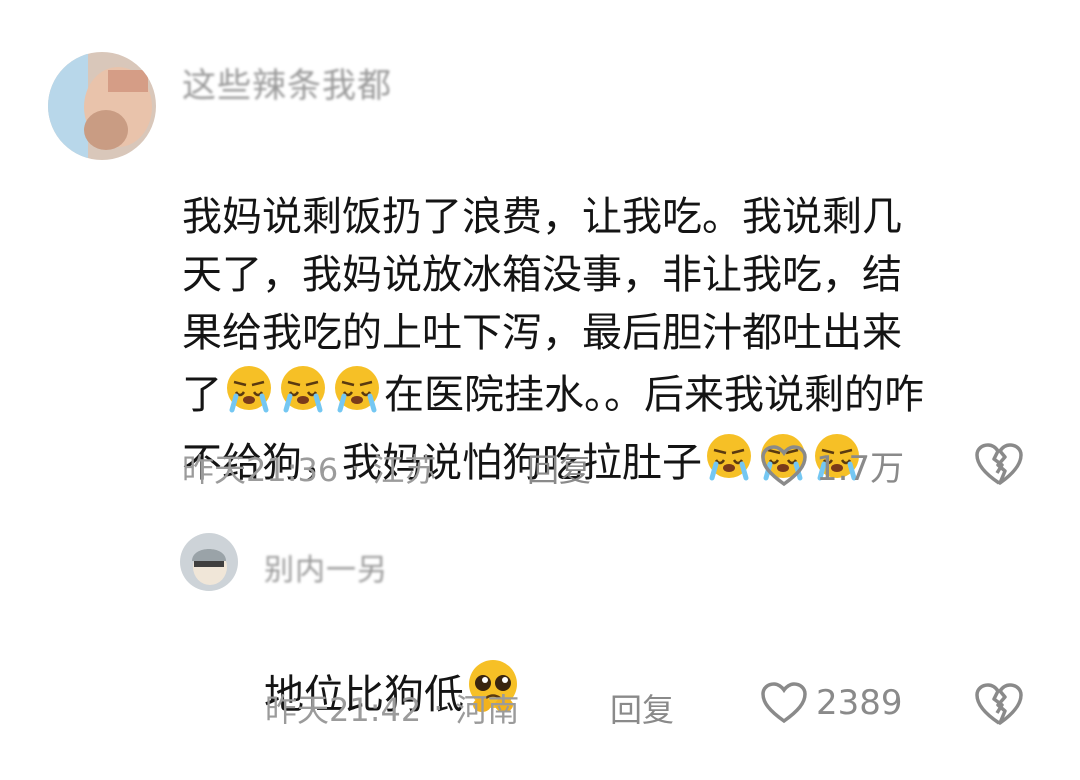 The height and width of the screenshot is (780, 1080). I want to click on like-button: 1.7万, so click(832, 465).